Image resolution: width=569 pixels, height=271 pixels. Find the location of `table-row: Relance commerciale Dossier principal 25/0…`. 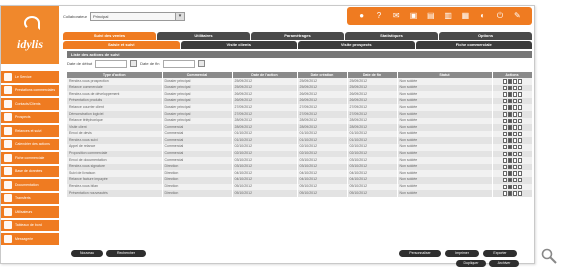

table-row: Relance commerciale Dossier principal 25/0… is located at coordinates (300, 88).